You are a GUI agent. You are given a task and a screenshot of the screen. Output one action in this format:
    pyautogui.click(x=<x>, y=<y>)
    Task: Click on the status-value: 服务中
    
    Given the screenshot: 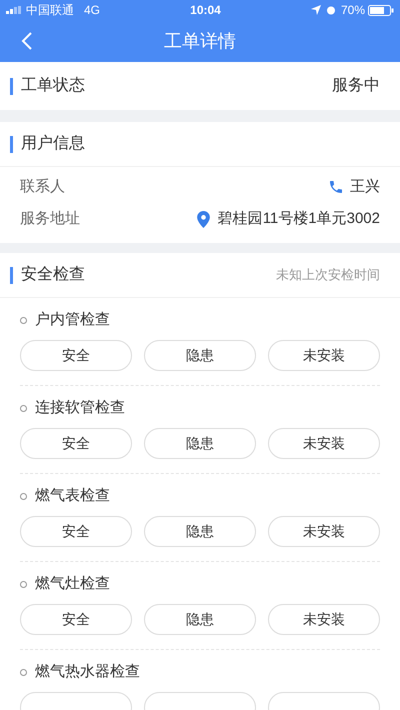 What is the action you would take?
    pyautogui.click(x=356, y=86)
    